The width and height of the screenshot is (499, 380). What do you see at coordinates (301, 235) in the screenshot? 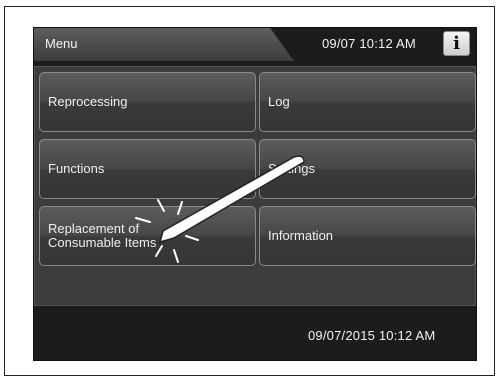
I see `information-label: Information` at bounding box center [301, 235].